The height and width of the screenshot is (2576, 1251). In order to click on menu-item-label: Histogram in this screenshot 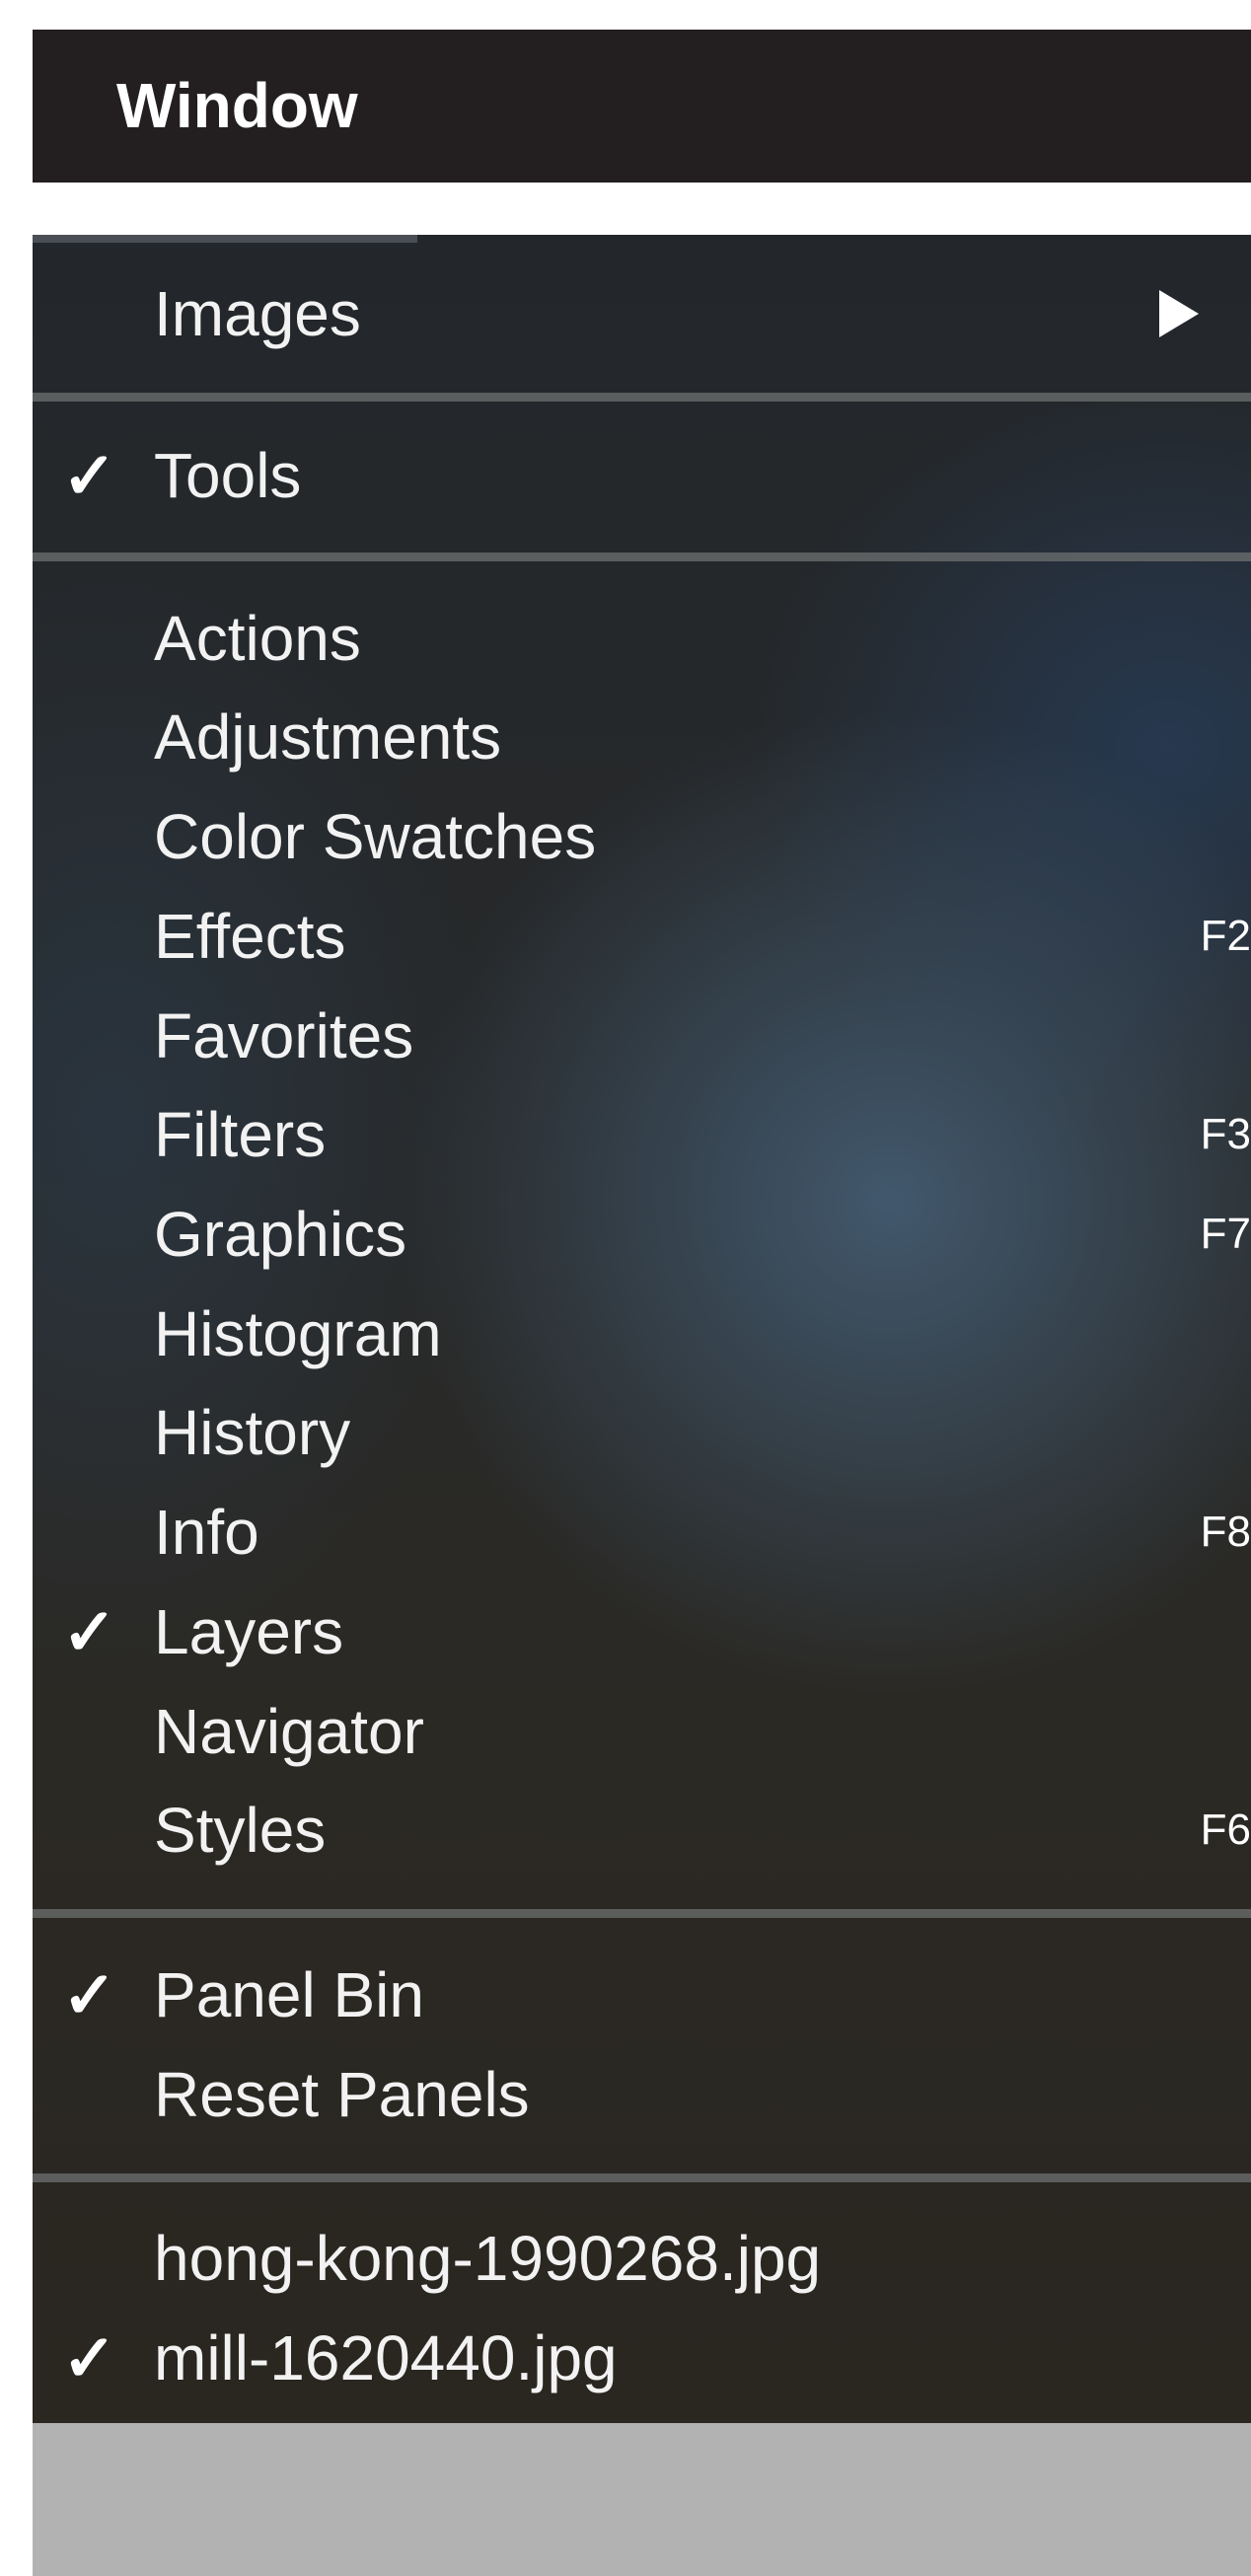, I will do `click(298, 1333)`.